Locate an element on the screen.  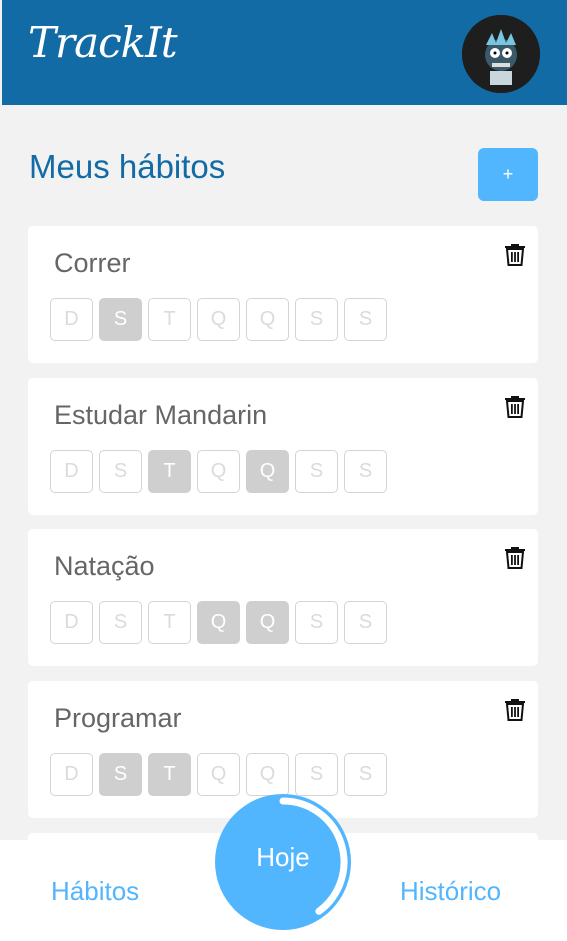
habit-name: Programar is located at coordinates (118, 718).